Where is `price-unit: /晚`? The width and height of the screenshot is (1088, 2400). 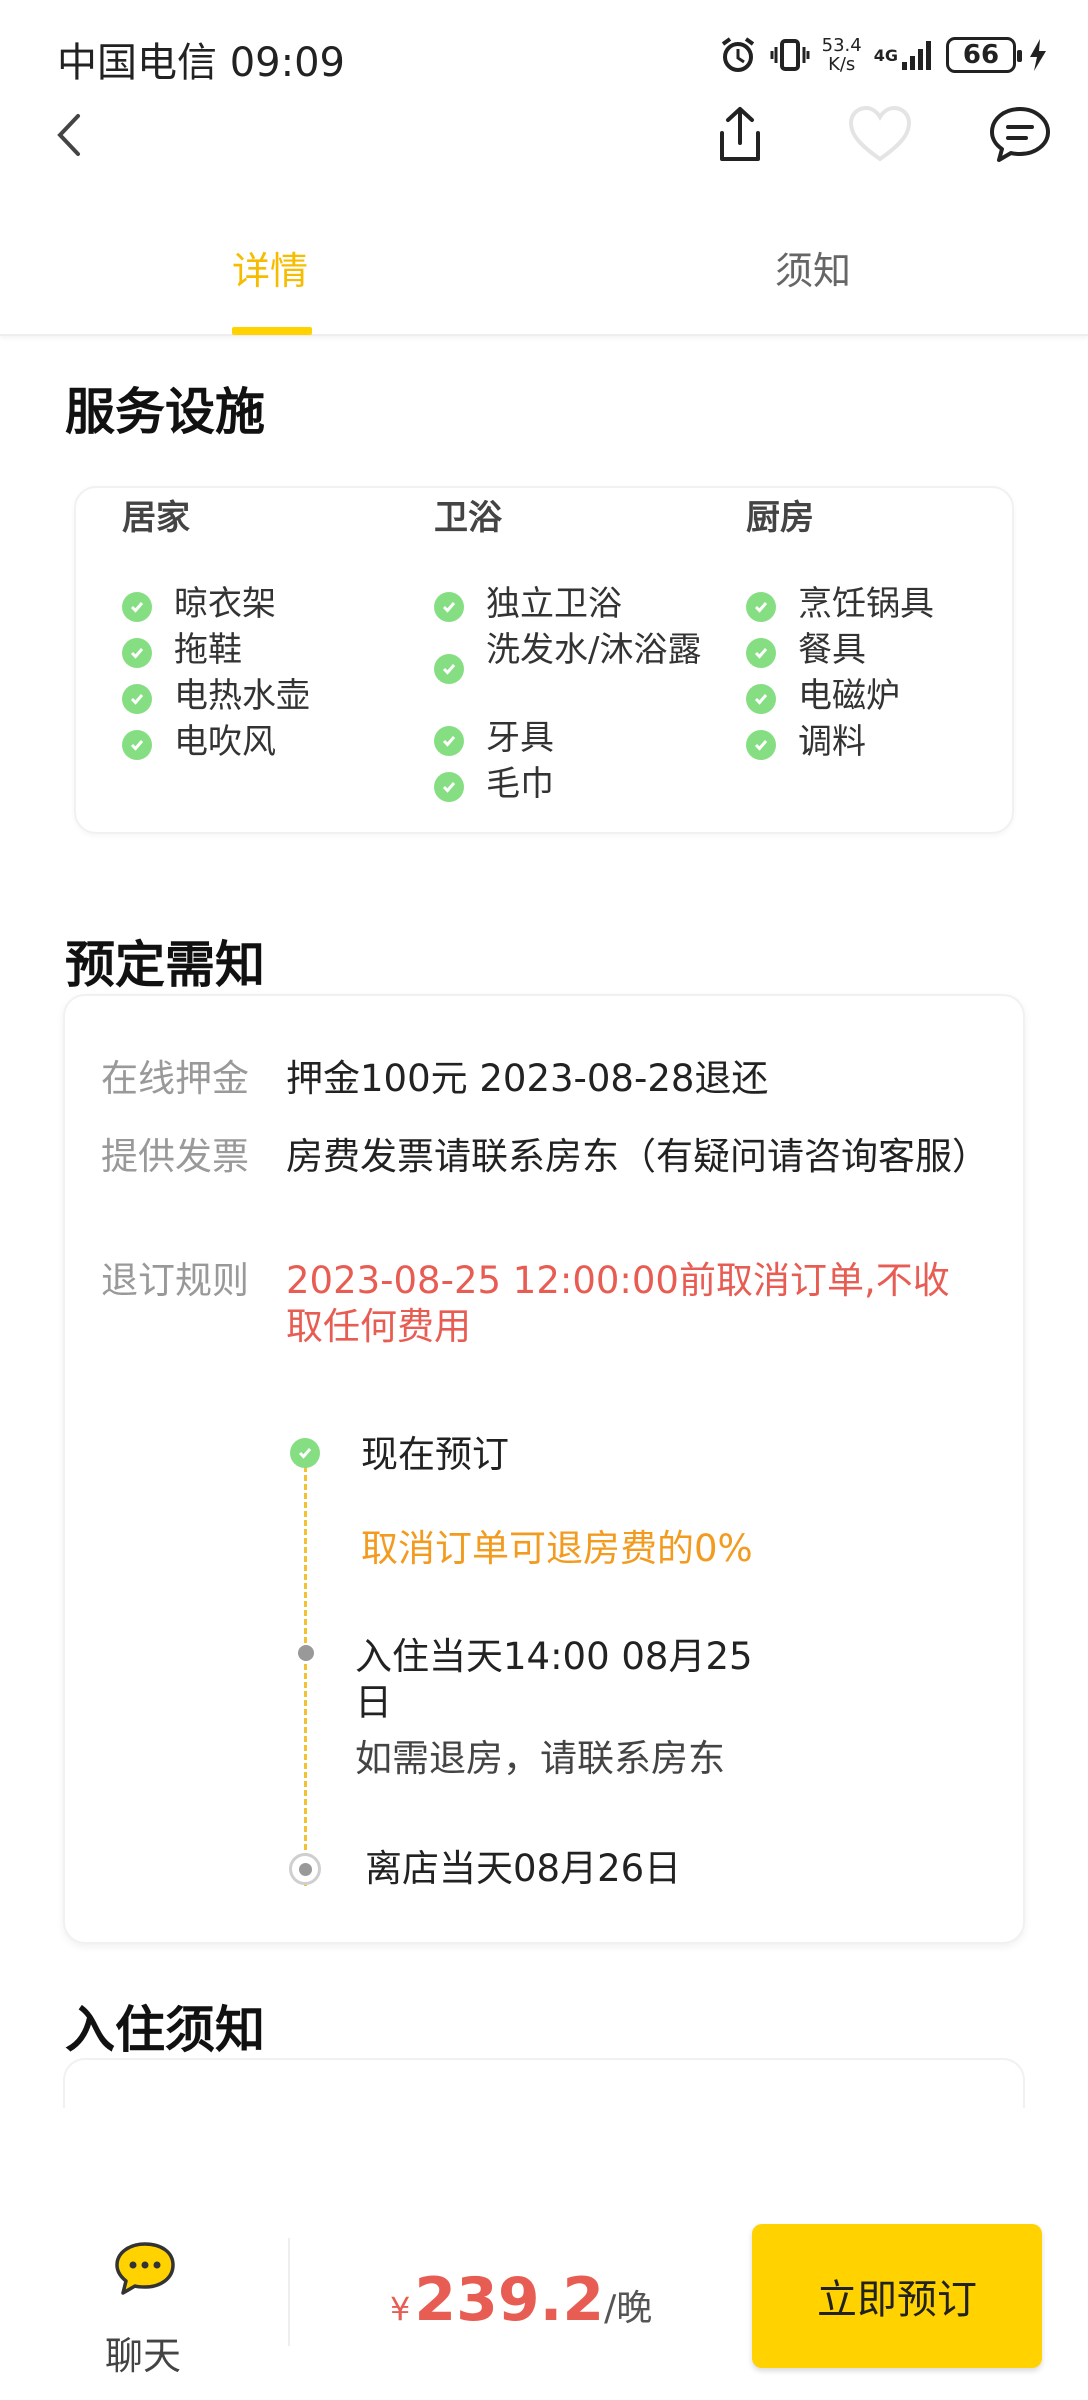 price-unit: /晚 is located at coordinates (628, 2308).